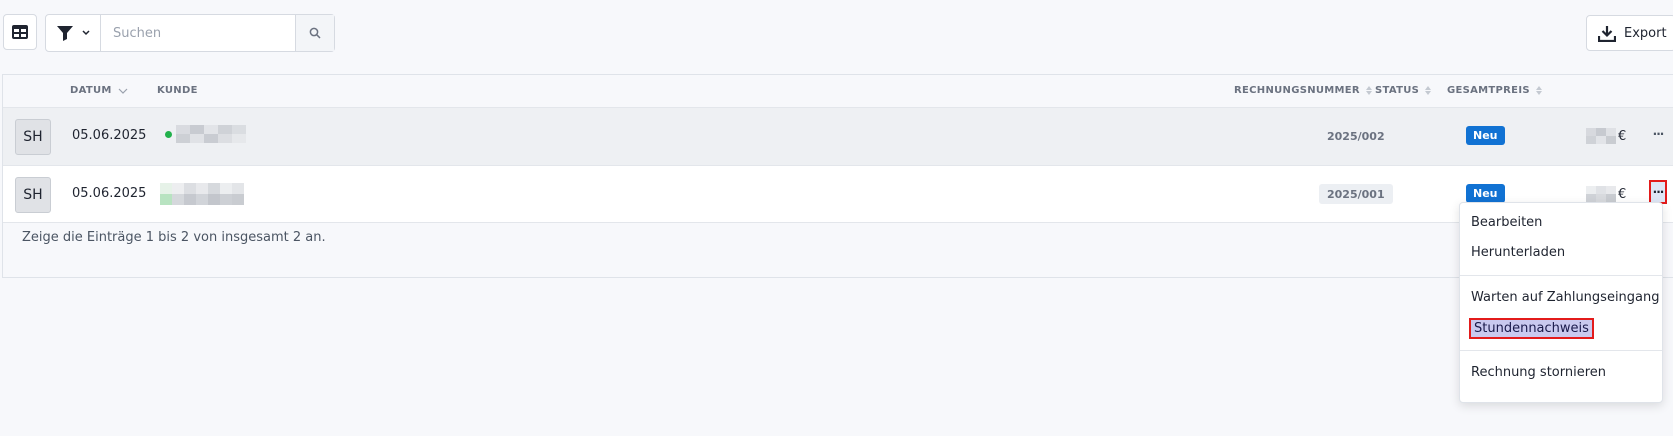 The width and height of the screenshot is (1673, 436). Describe the element at coordinates (1488, 90) in the screenshot. I see `column-label-gesamtpreis: GESAMTPREIS` at that location.